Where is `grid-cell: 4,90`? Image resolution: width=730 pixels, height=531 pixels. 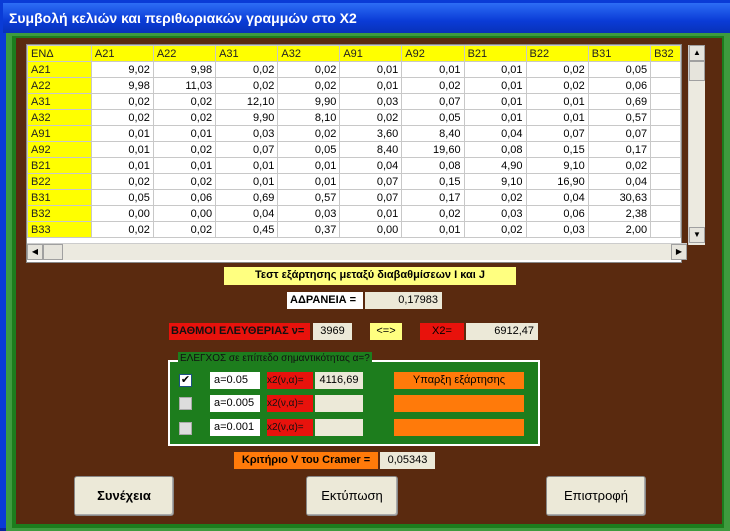
grid-cell: 4,90 is located at coordinates (495, 165).